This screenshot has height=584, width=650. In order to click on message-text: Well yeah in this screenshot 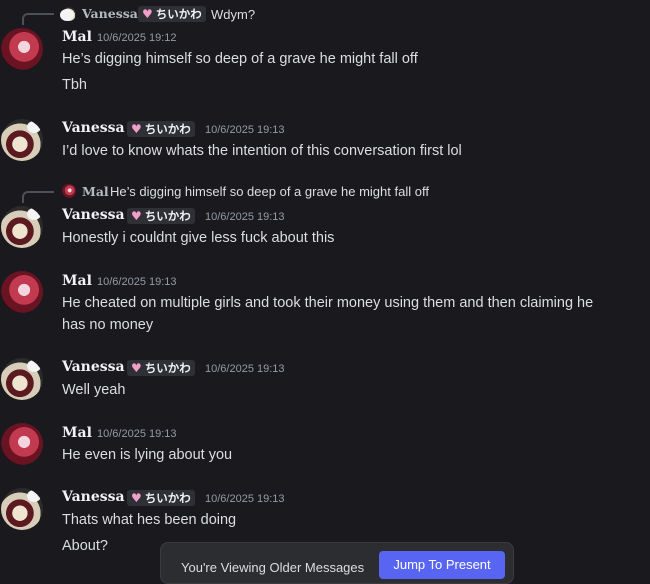, I will do `click(94, 390)`.